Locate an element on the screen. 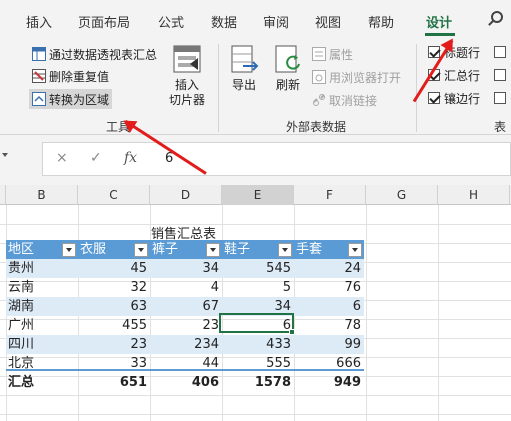 This screenshot has width=511, height=421. table-cell: 433 is located at coordinates (258, 344).